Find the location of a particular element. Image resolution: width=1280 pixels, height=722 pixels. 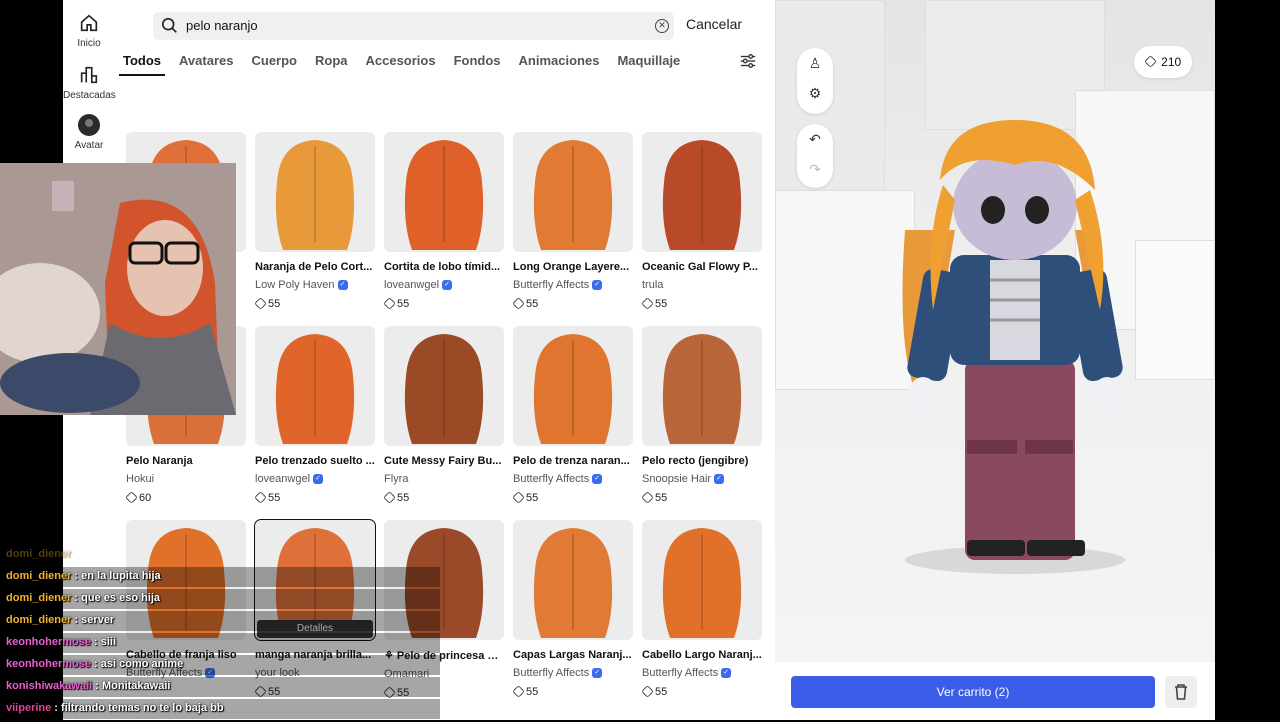

nav-featured: Destacadas is located at coordinates (89, 82).